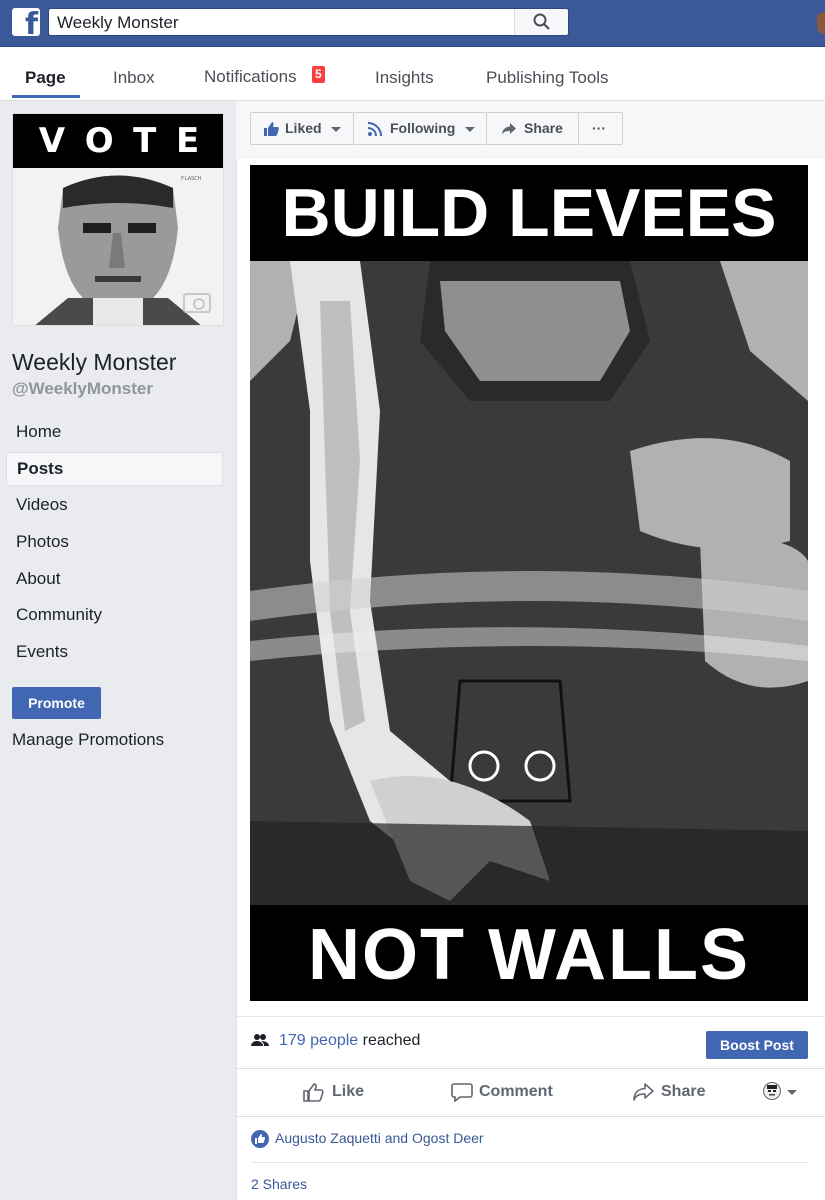  Describe the element at coordinates (772, 1091) in the screenshot. I see `page-avatar-icon` at that location.